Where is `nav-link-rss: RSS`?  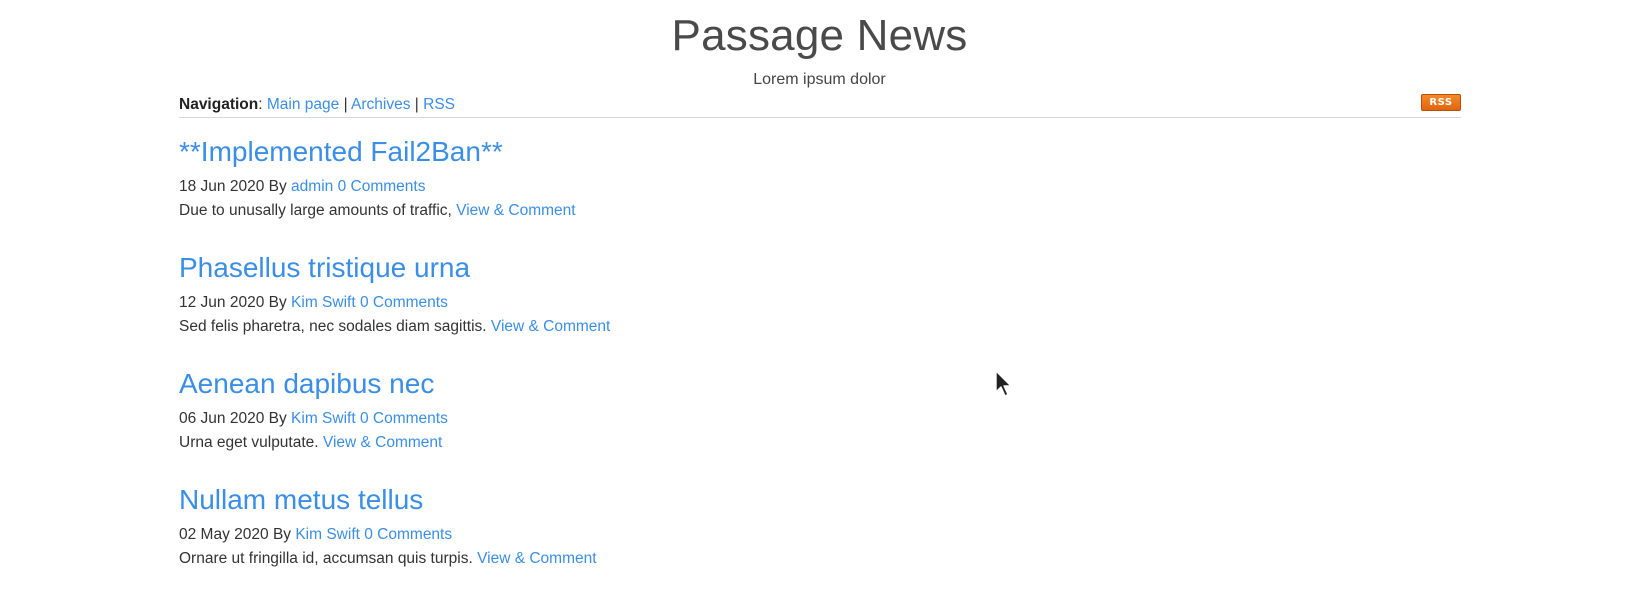
nav-link-rss: RSS is located at coordinates (439, 104).